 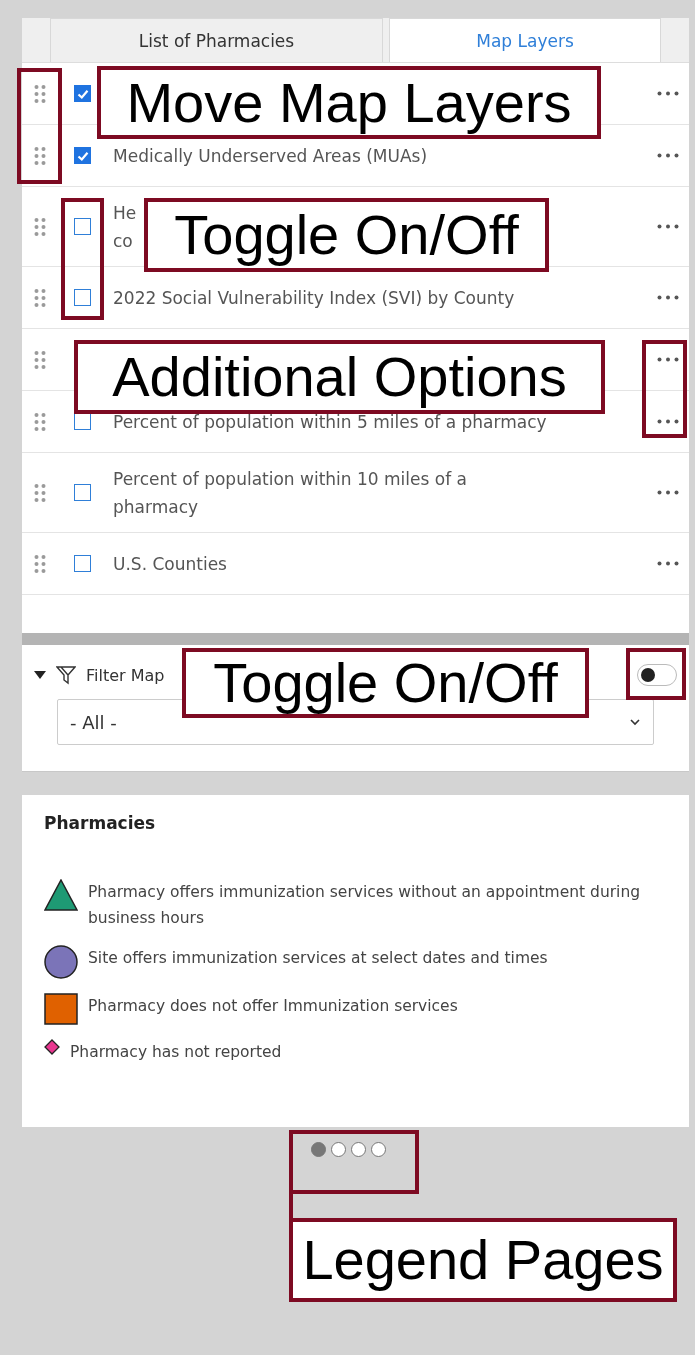 What do you see at coordinates (349, 102) in the screenshot?
I see `callout-label: Move Map Layers` at bounding box center [349, 102].